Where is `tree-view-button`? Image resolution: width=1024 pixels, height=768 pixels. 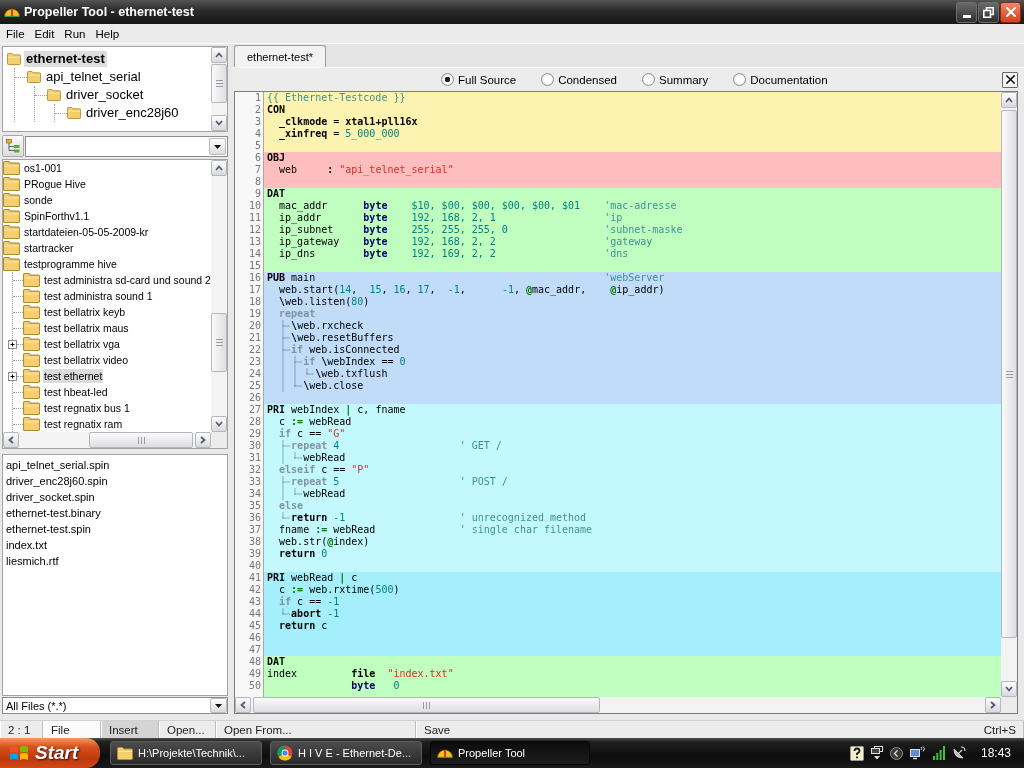 tree-view-button is located at coordinates (13, 146).